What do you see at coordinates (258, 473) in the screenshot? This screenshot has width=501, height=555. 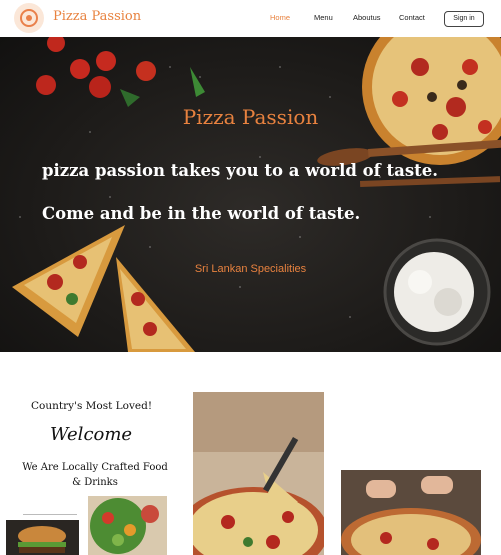 I see `pizza-cheese-image` at bounding box center [258, 473].